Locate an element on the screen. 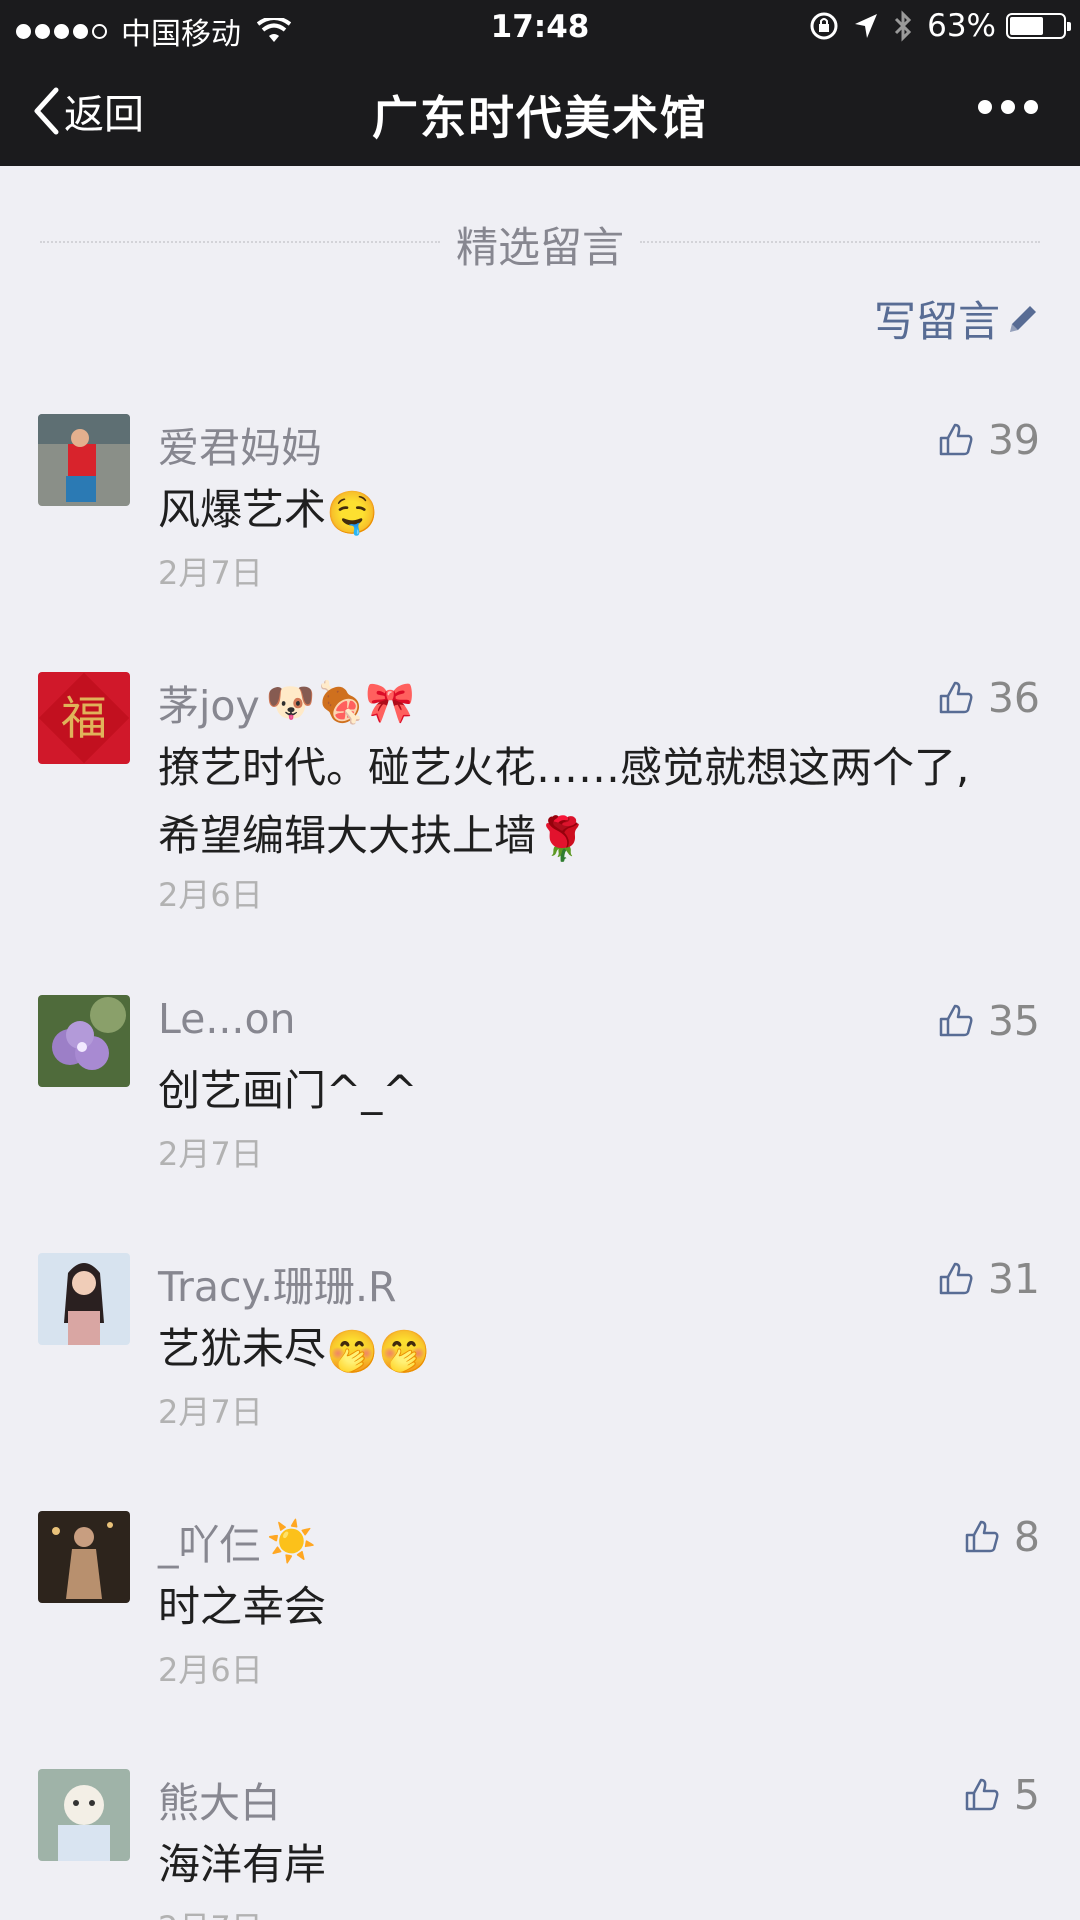 Image resolution: width=1080 pixels, height=1920 pixels. comment-nickname: 爱君妈妈 is located at coordinates (240, 448).